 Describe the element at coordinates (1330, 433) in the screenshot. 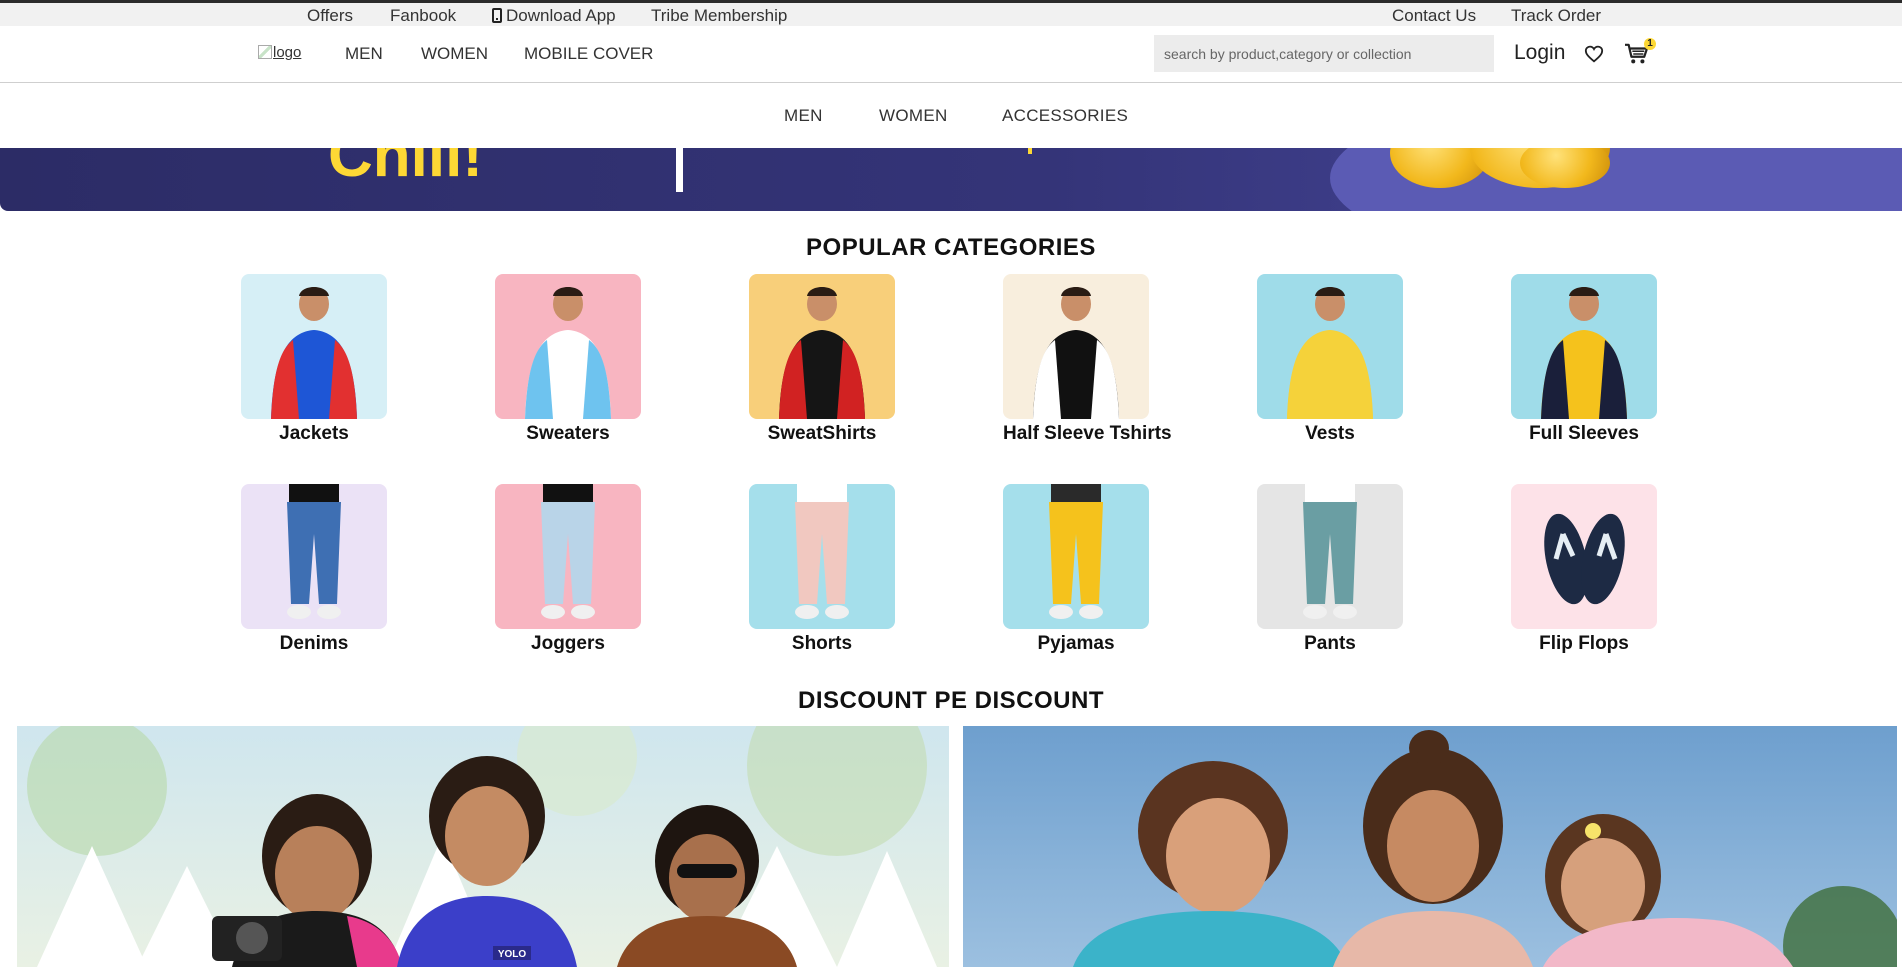

I see `category-name: Vests` at that location.